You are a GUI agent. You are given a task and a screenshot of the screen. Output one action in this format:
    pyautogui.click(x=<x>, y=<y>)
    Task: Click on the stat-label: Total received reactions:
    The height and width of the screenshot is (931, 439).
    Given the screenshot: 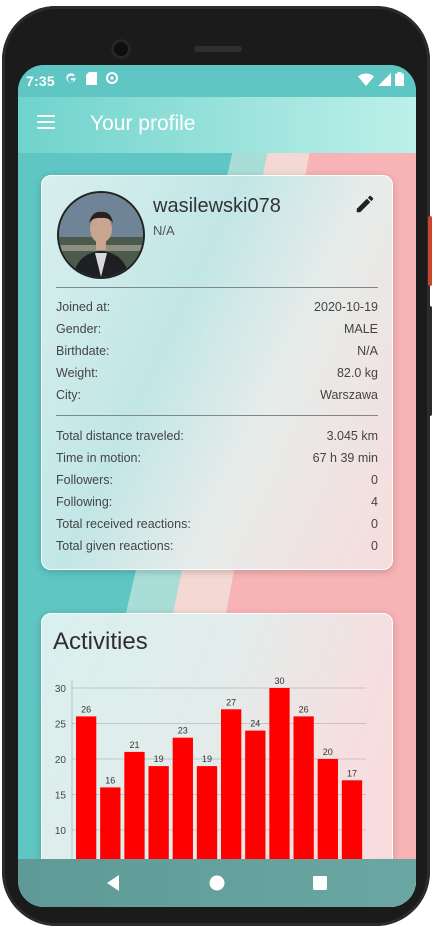 What is the action you would take?
    pyautogui.click(x=123, y=524)
    